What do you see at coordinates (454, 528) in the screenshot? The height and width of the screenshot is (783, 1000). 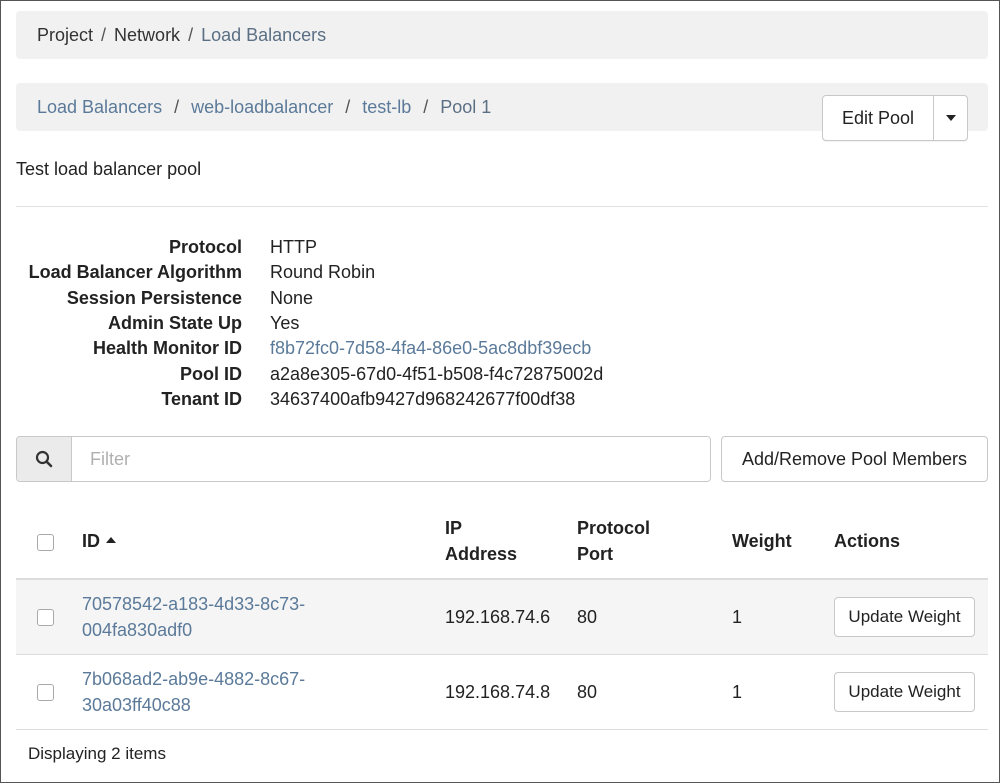 I see `column-header-label: IP` at bounding box center [454, 528].